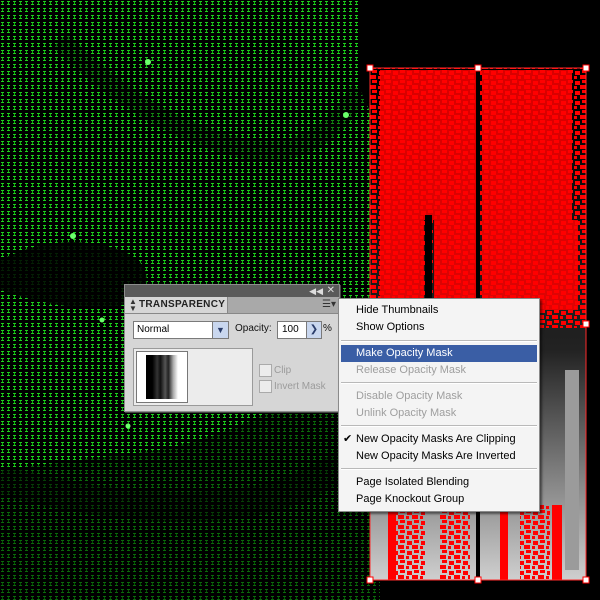  What do you see at coordinates (413, 482) in the screenshot?
I see `menu-item-label: Page Isolated Blending` at bounding box center [413, 482].